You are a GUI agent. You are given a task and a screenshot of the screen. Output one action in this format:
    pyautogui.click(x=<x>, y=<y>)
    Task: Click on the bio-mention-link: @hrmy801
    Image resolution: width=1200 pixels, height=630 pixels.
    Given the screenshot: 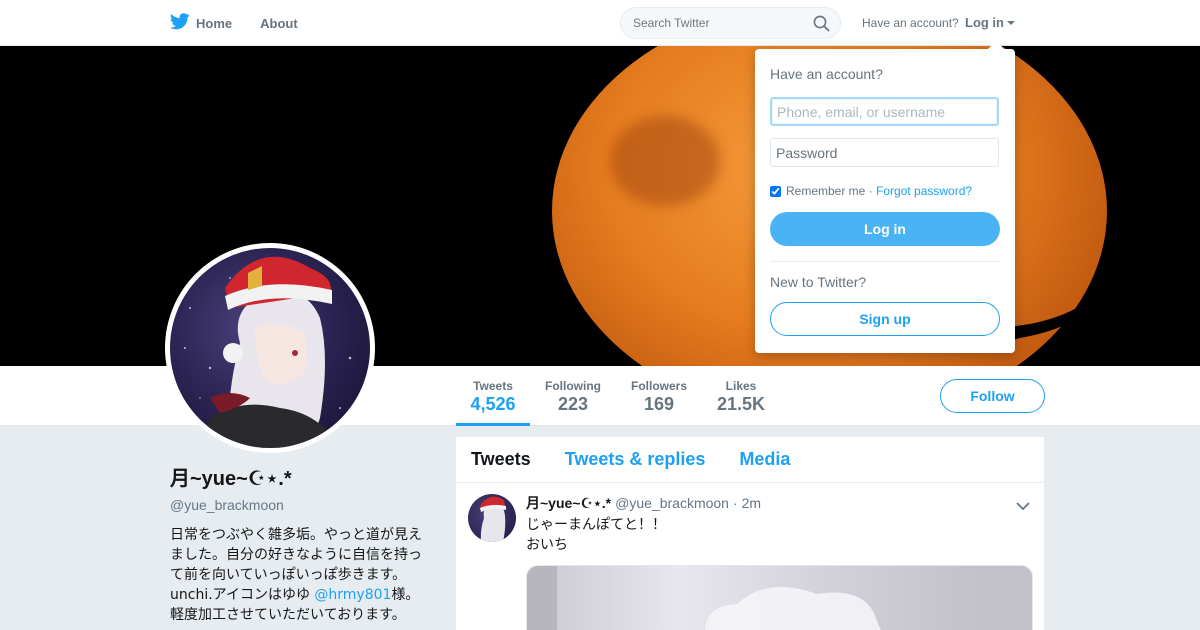 What is the action you would take?
    pyautogui.click(x=352, y=595)
    